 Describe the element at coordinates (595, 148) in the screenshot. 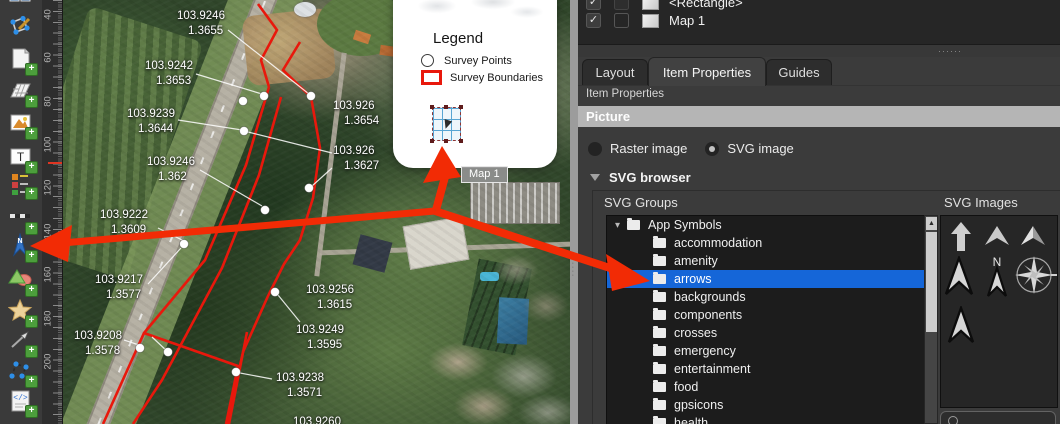

I see `raster-image-radio` at that location.